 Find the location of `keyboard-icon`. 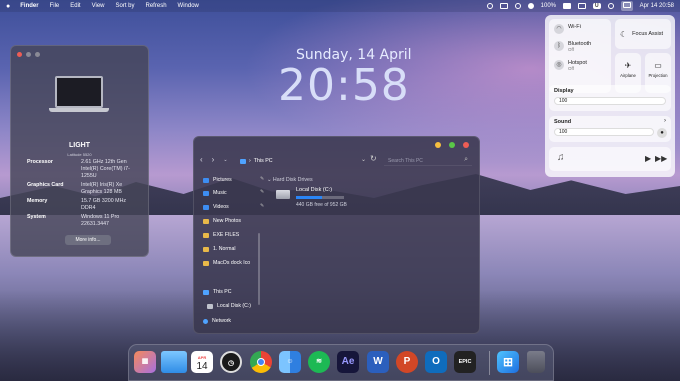

keyboard-icon is located at coordinates (582, 6).